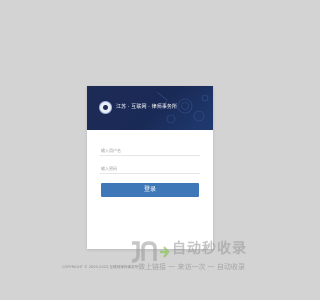  Describe the element at coordinates (191, 267) in the screenshot. I see `watermark-slogan: 做上链接 一 来访一次 一 自动收录` at that location.